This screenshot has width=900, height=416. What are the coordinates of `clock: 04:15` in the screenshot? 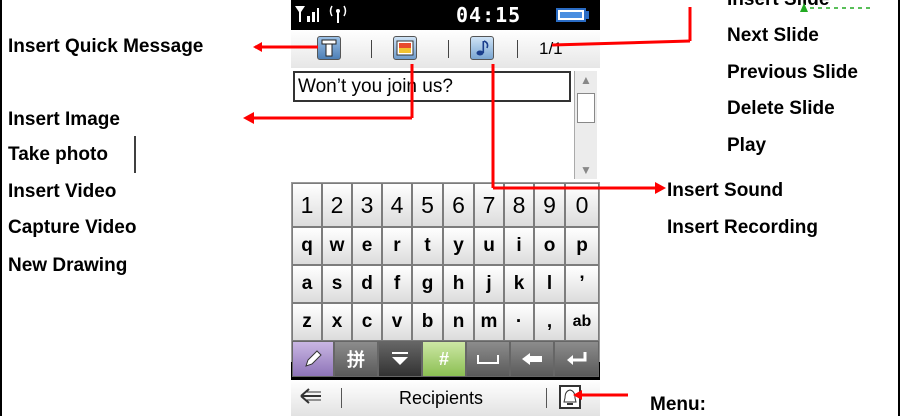 It's located at (489, 15).